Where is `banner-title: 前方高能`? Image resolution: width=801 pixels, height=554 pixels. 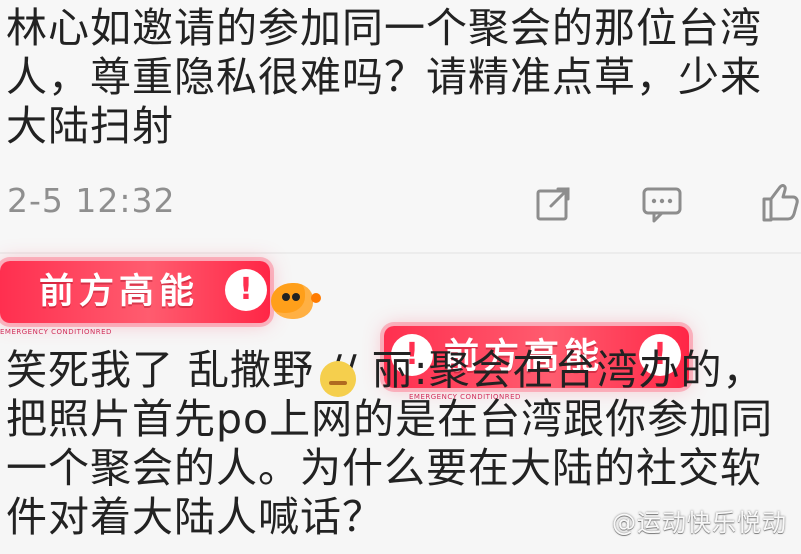
banner-title: 前方高能 is located at coordinates (119, 292).